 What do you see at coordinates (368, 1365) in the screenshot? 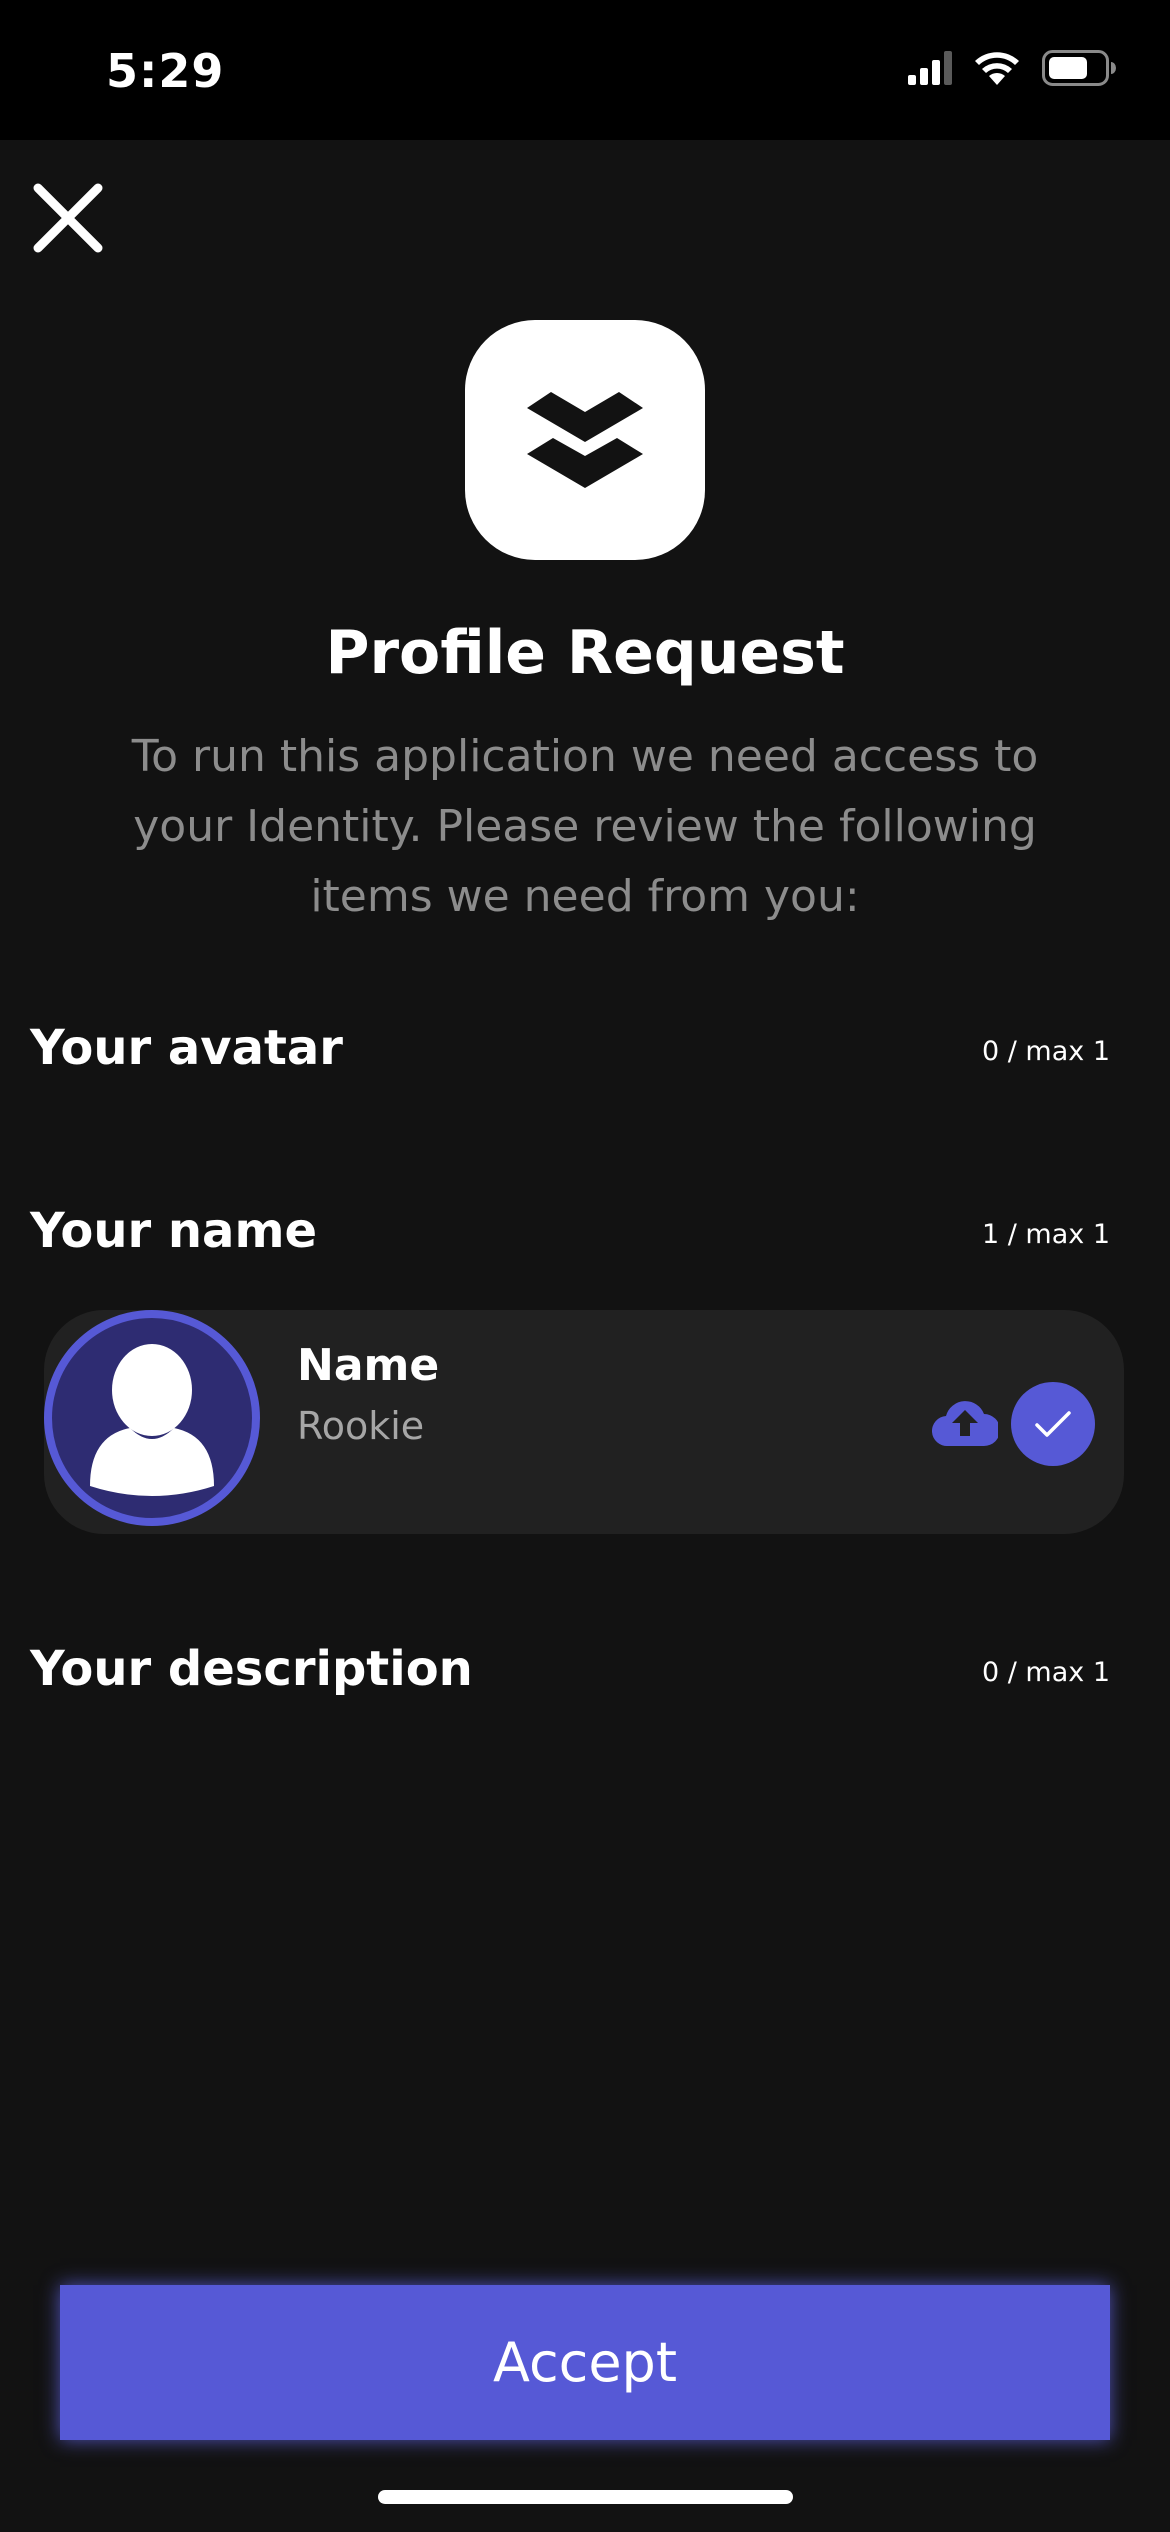
I see `card-label: Name` at bounding box center [368, 1365].